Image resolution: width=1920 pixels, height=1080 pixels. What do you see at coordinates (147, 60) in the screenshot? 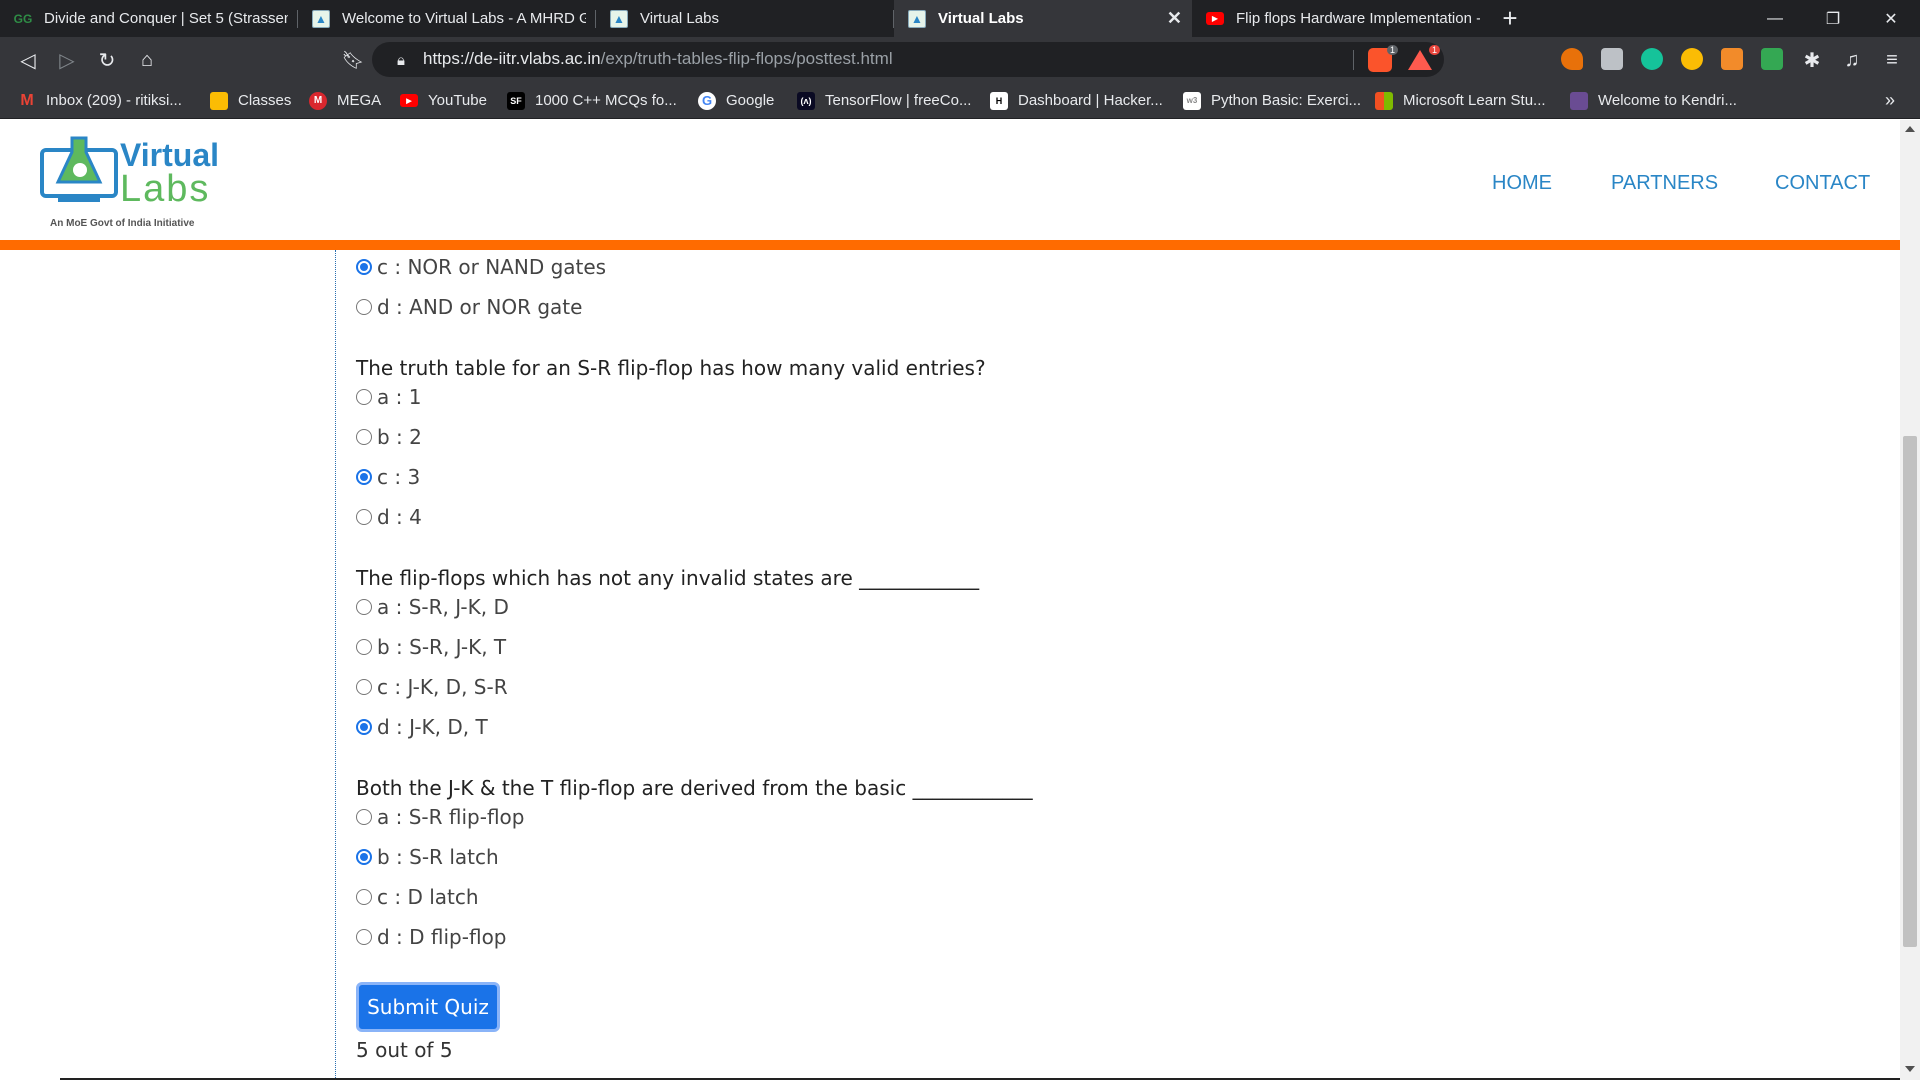
I see `home-icon: ⌂` at bounding box center [147, 60].